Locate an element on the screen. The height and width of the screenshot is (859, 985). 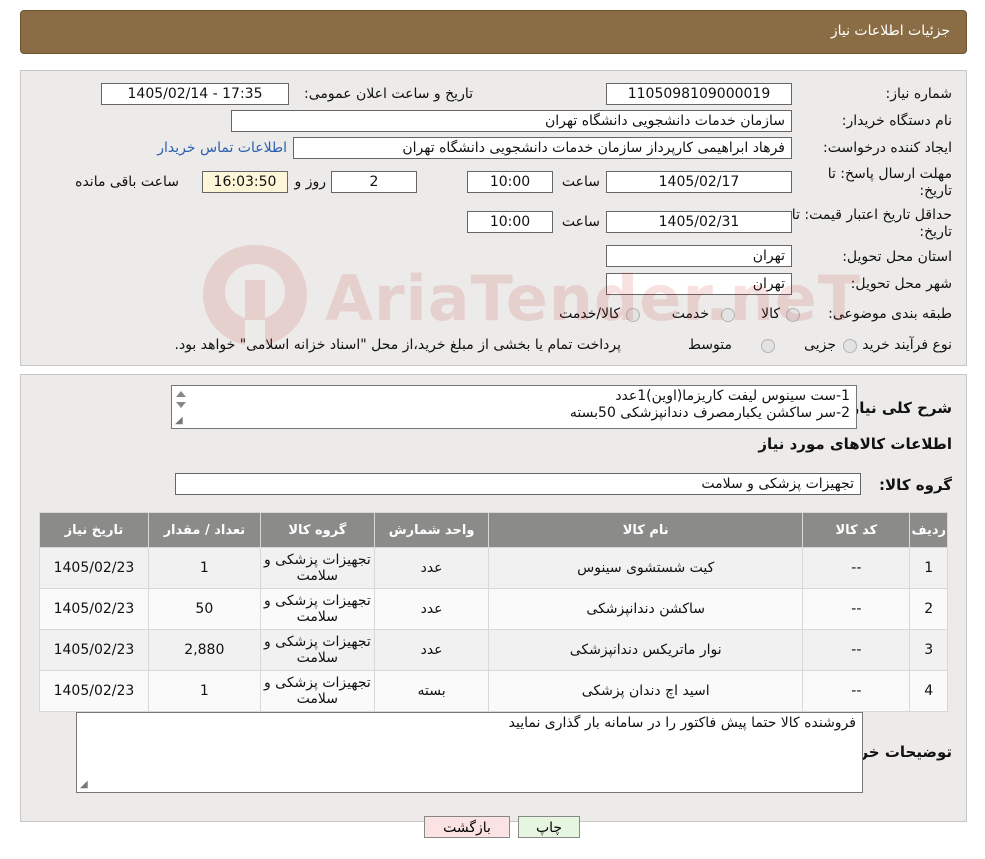
buyer-org-label: نام دستگاه خریدار: is located at coordinates (896, 121).